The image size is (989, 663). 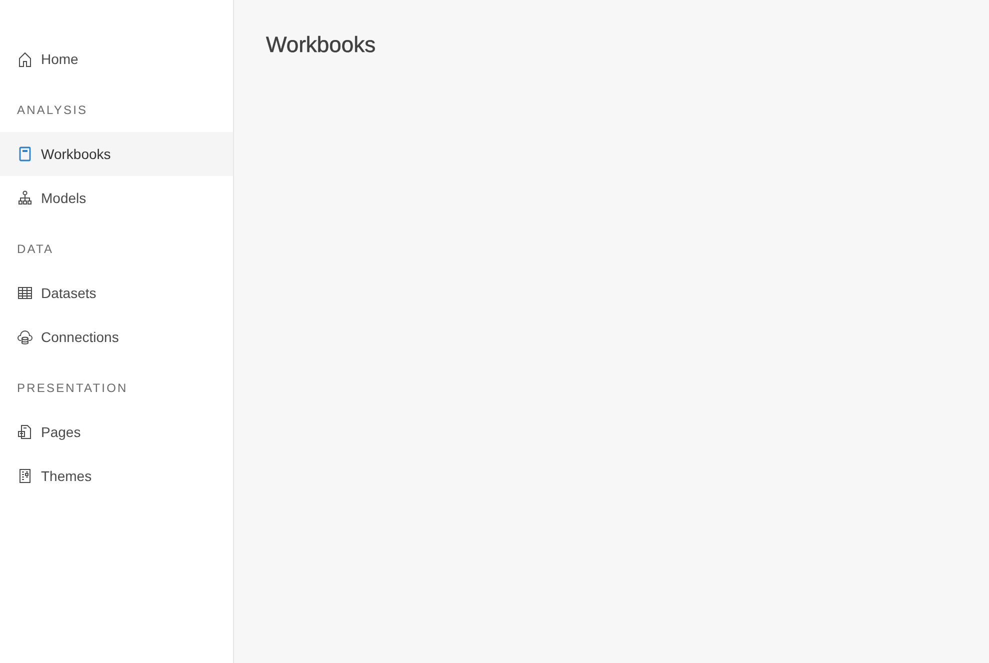 I want to click on nav-item: Home, so click(x=116, y=59).